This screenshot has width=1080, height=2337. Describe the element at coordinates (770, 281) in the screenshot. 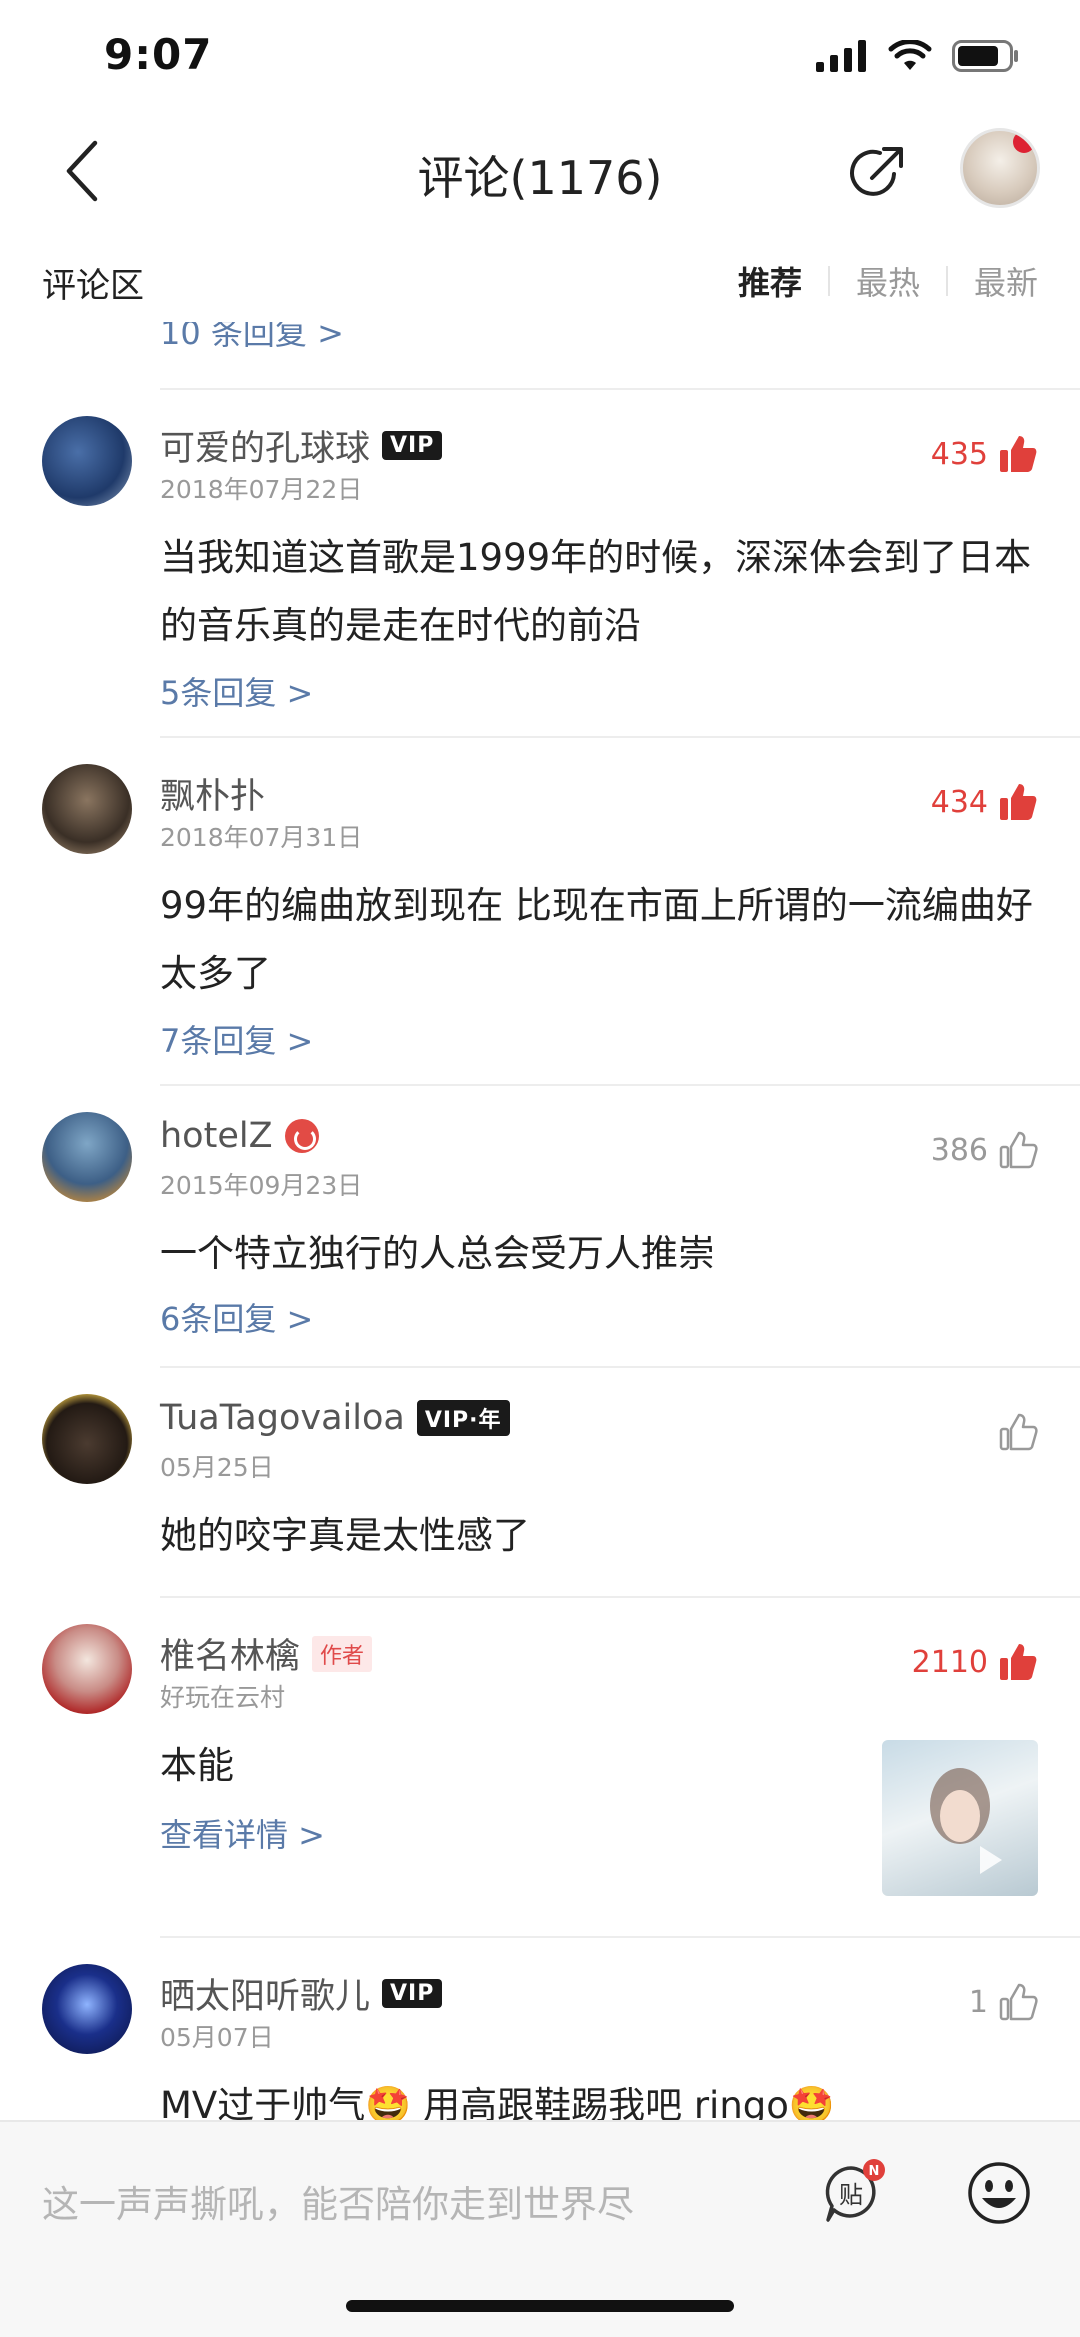

I see `tab-recommended: 推荐` at that location.